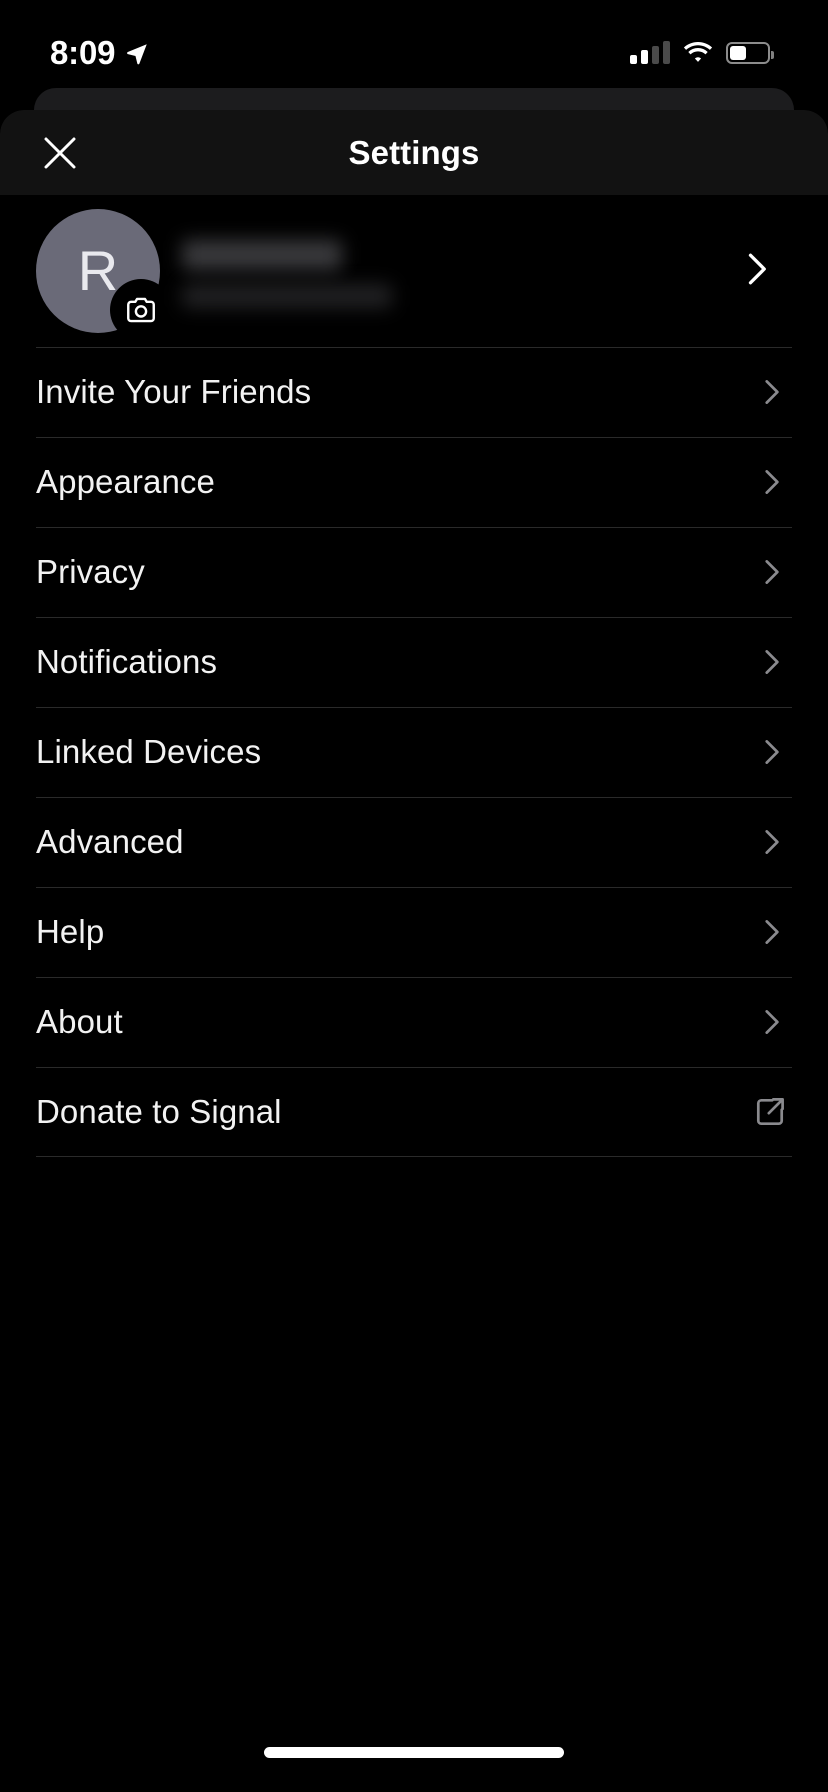  What do you see at coordinates (414, 46) in the screenshot?
I see `status-bar: 8:09` at bounding box center [414, 46].